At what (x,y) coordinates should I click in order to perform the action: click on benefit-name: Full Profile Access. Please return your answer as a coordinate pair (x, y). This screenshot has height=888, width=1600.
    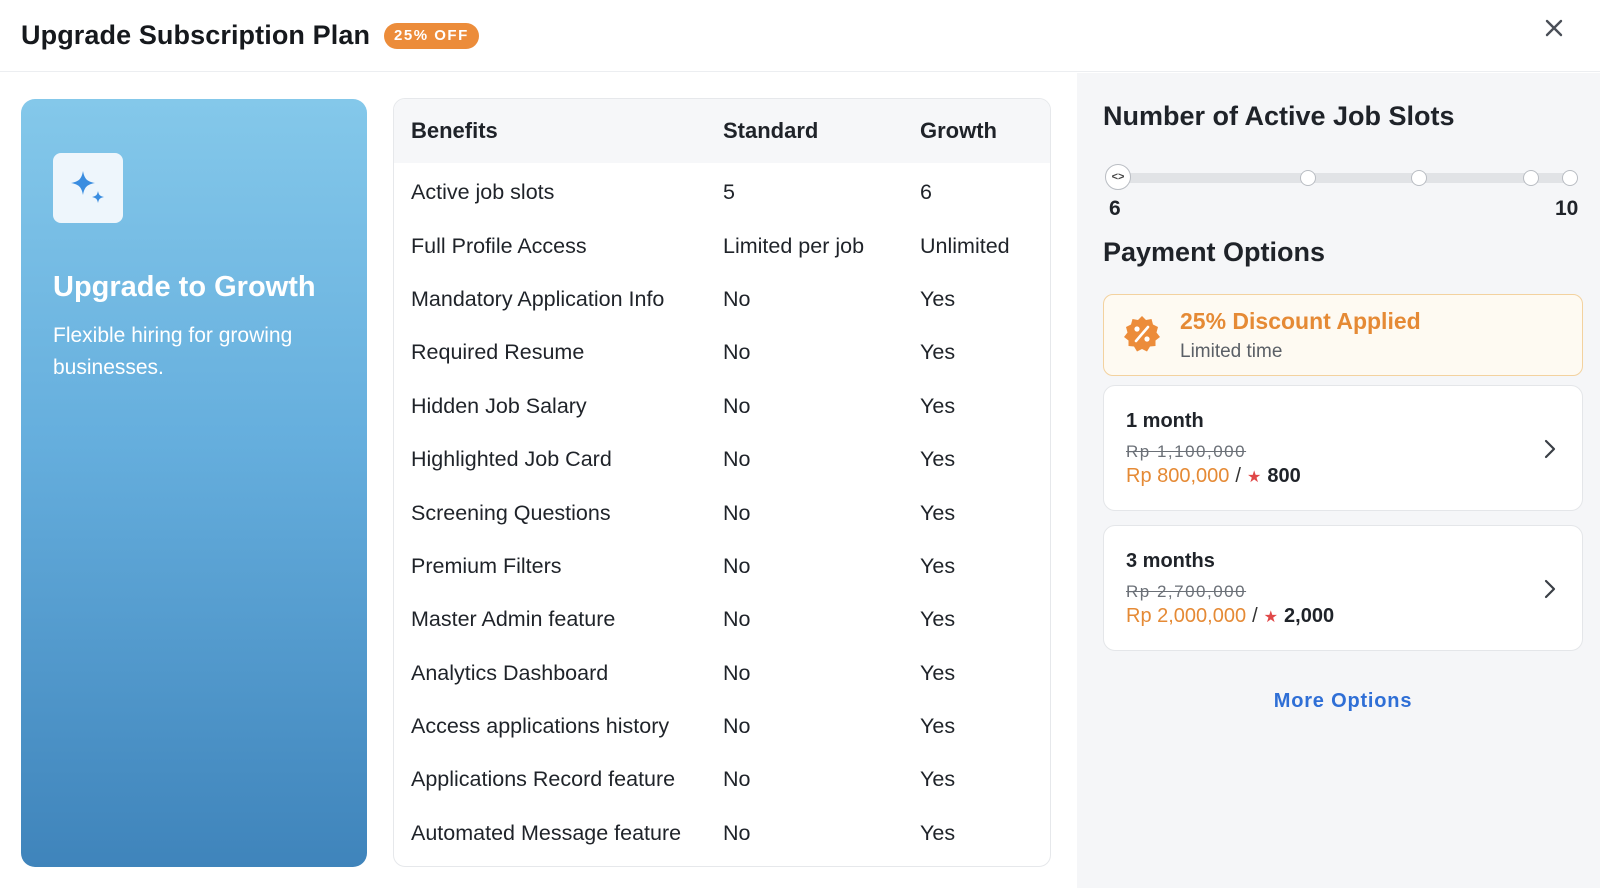
    Looking at the image, I should click on (499, 245).